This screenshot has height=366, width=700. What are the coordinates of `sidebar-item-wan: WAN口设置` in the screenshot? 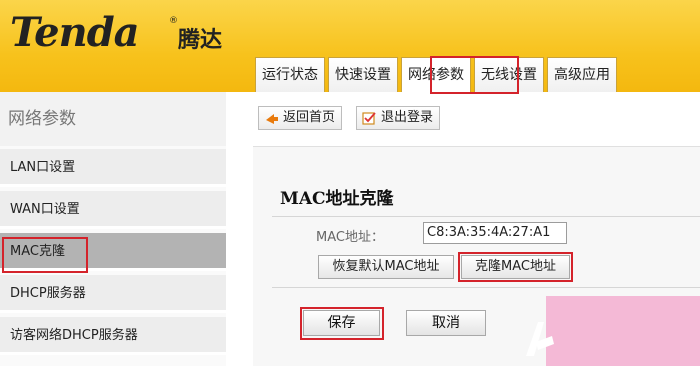 It's located at (113, 210).